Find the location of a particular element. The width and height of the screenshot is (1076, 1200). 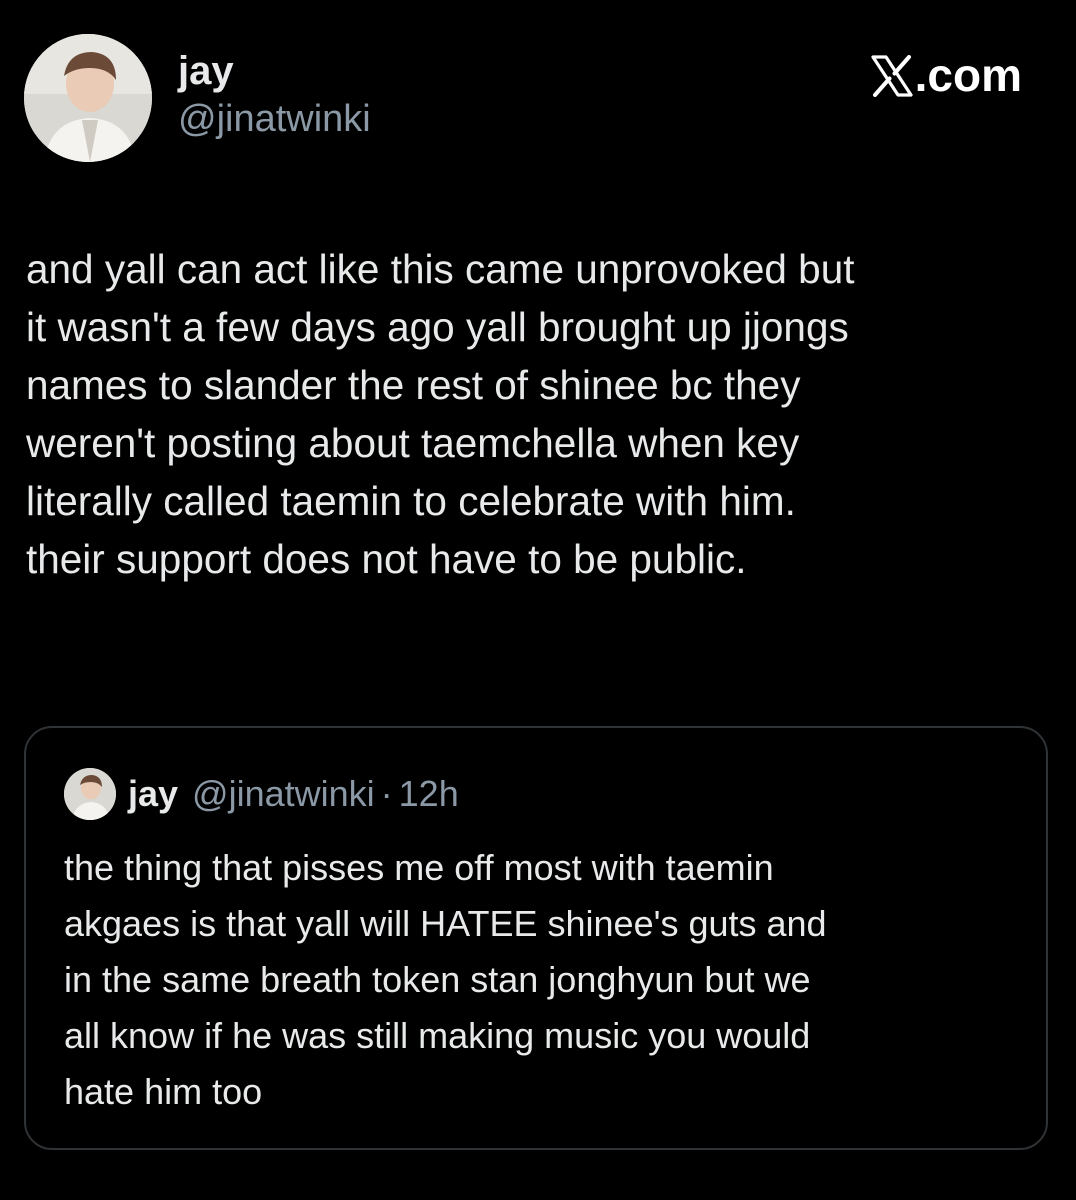

brand-domain: .com is located at coordinates (968, 75).